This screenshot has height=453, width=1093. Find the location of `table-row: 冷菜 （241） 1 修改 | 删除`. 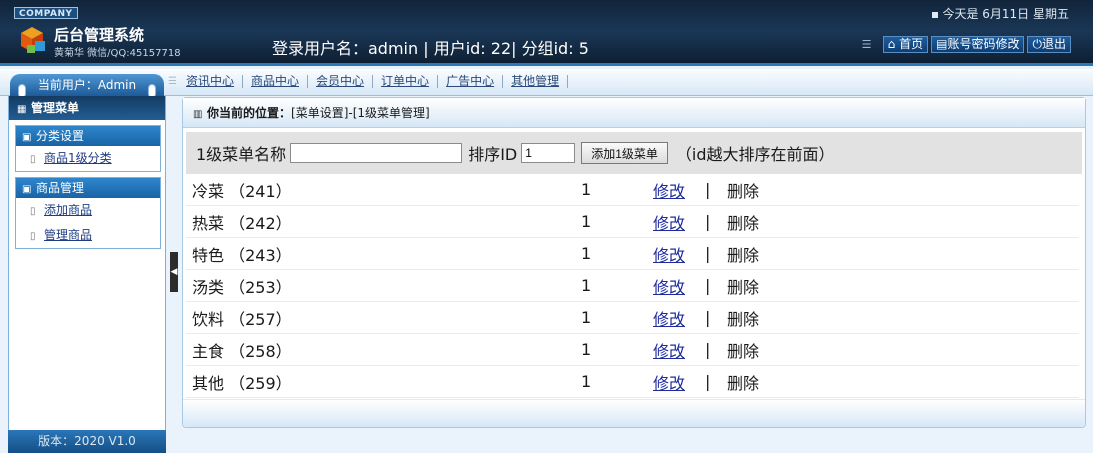

table-row: 冷菜 （241） 1 修改 | 删除 is located at coordinates (632, 190).